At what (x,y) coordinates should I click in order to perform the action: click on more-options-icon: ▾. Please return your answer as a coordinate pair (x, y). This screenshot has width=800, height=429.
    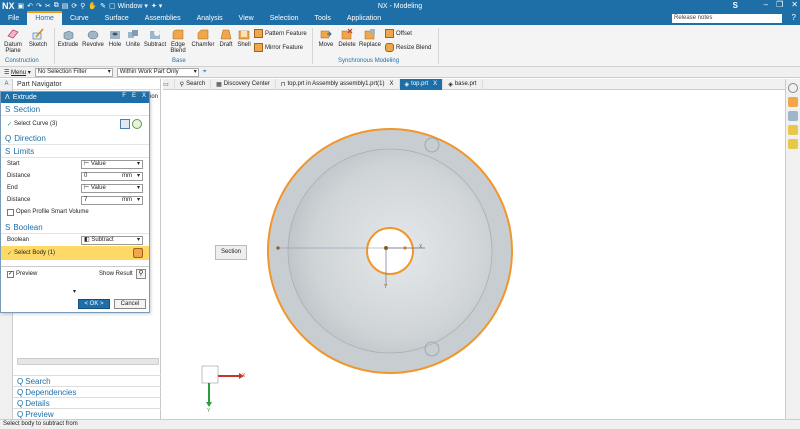
    Looking at the image, I should click on (74, 291).